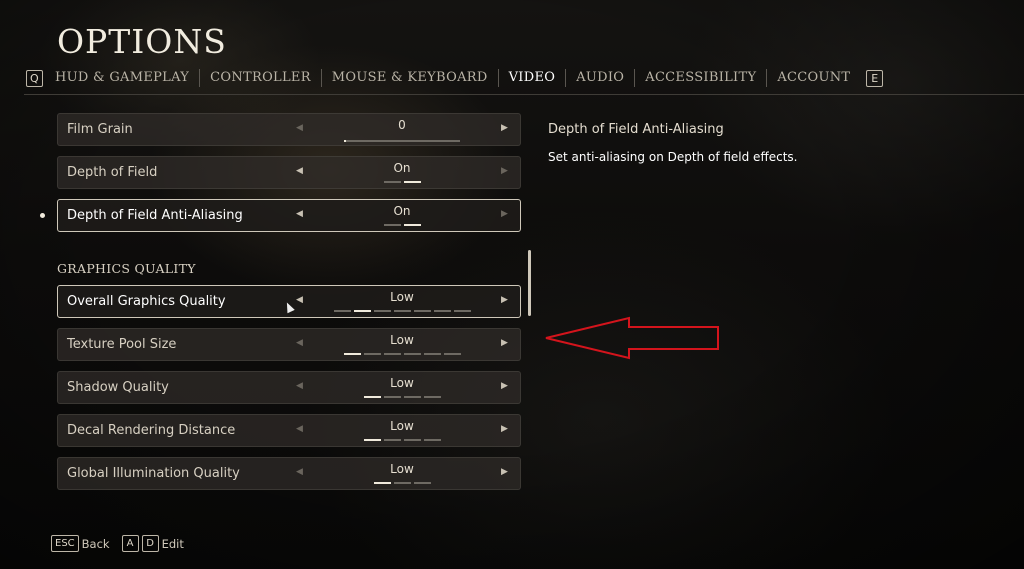 The image size is (1024, 569). What do you see at coordinates (142, 41) in the screenshot?
I see `page-title: OPTIONS` at bounding box center [142, 41].